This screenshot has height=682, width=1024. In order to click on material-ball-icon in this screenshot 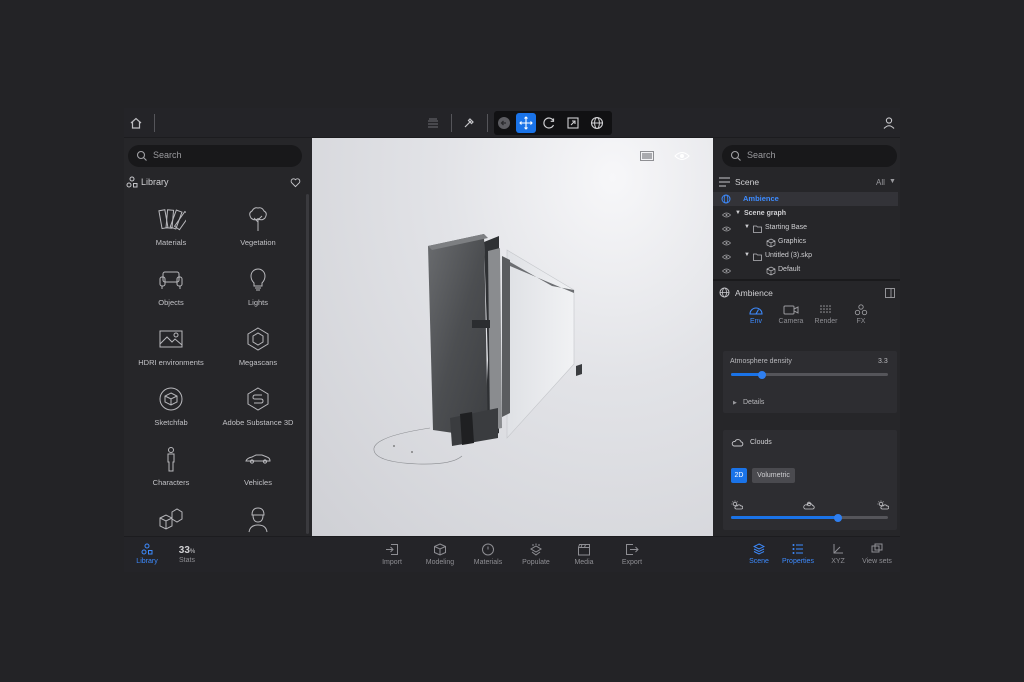, I will do `click(488, 549)`.